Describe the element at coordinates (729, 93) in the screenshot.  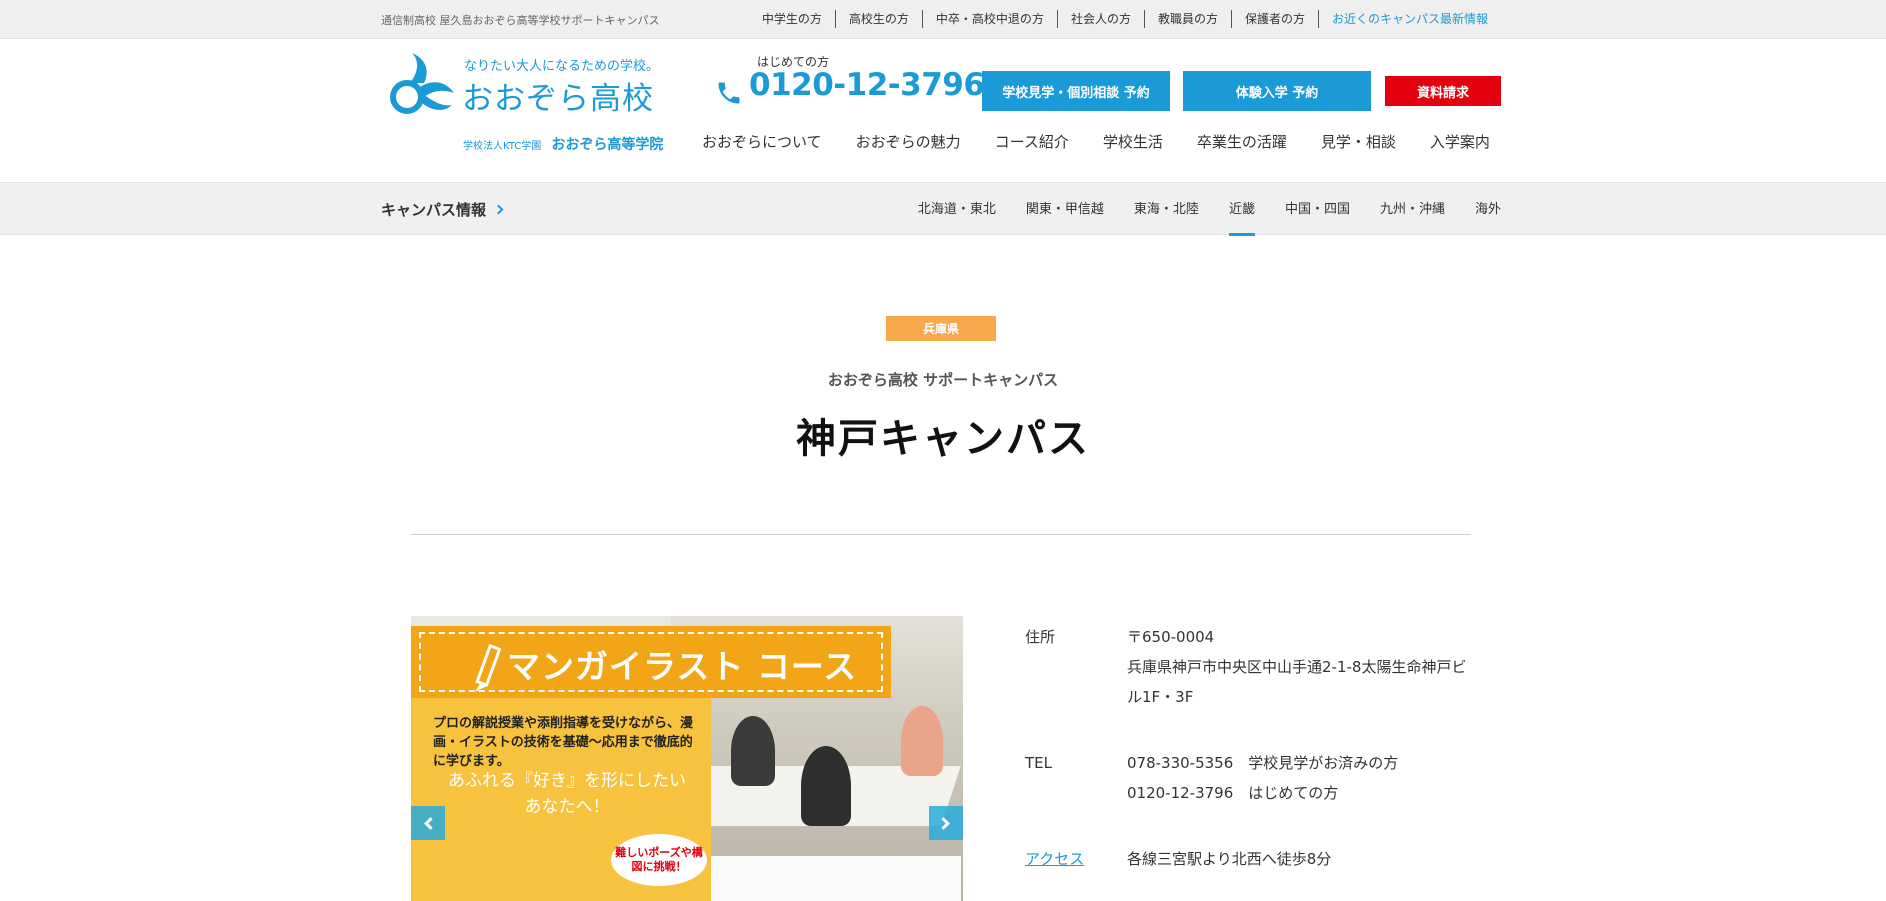
I see `phone-icon` at that location.